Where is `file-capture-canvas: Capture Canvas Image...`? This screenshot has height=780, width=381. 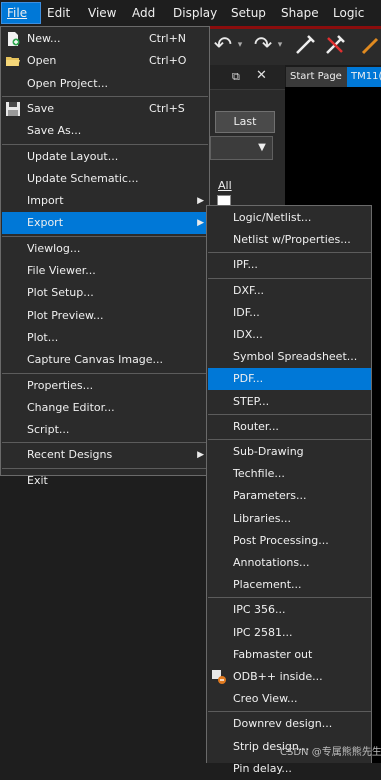 file-capture-canvas: Capture Canvas Image... is located at coordinates (105, 360).